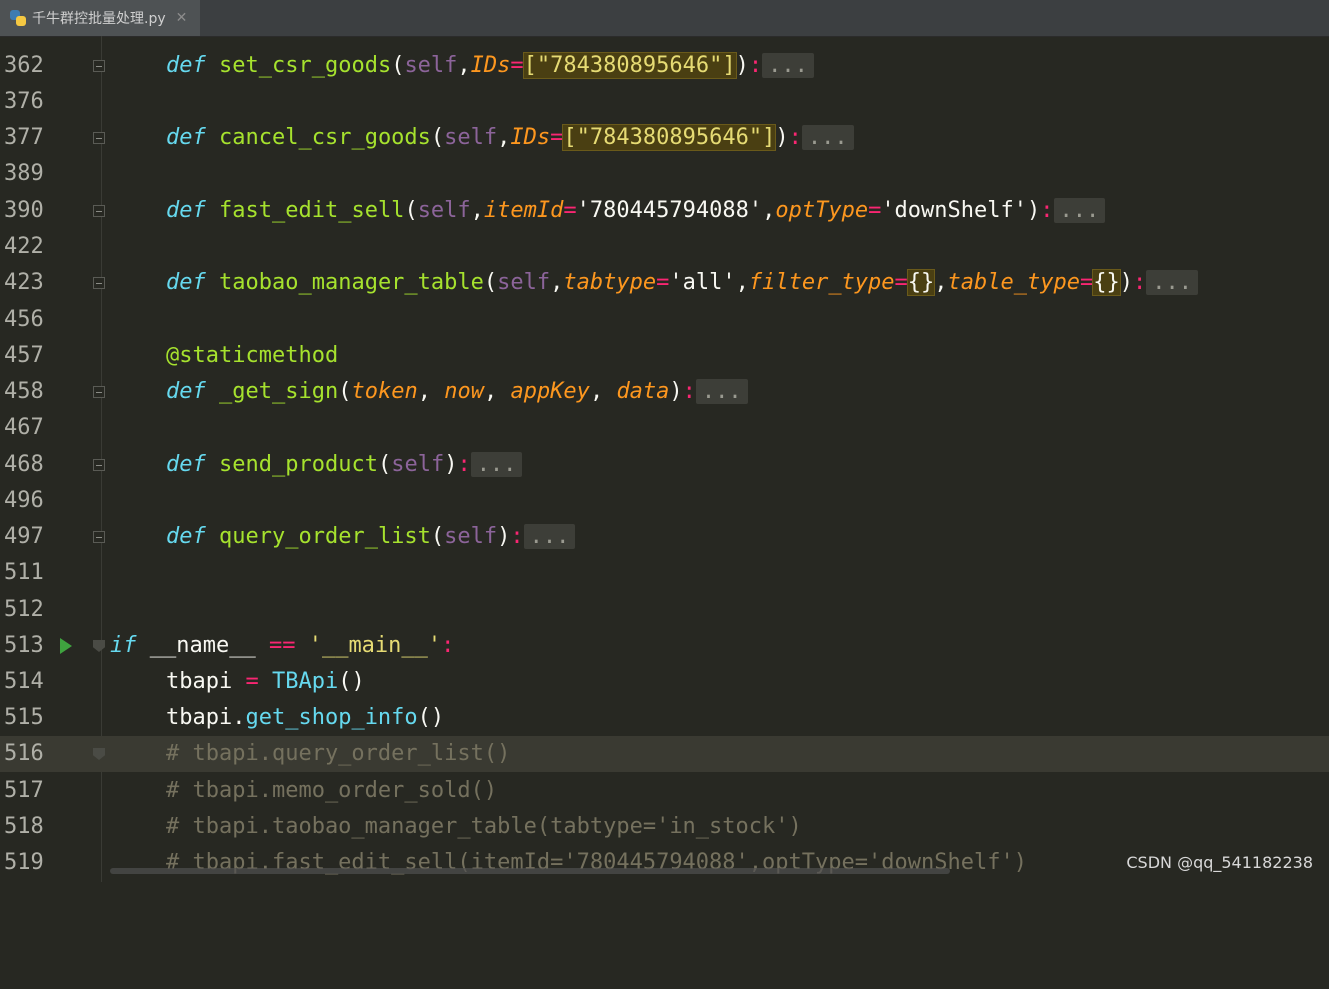 This screenshot has height=989, width=1329. What do you see at coordinates (24, 66) in the screenshot?
I see `line-number: 362` at bounding box center [24, 66].